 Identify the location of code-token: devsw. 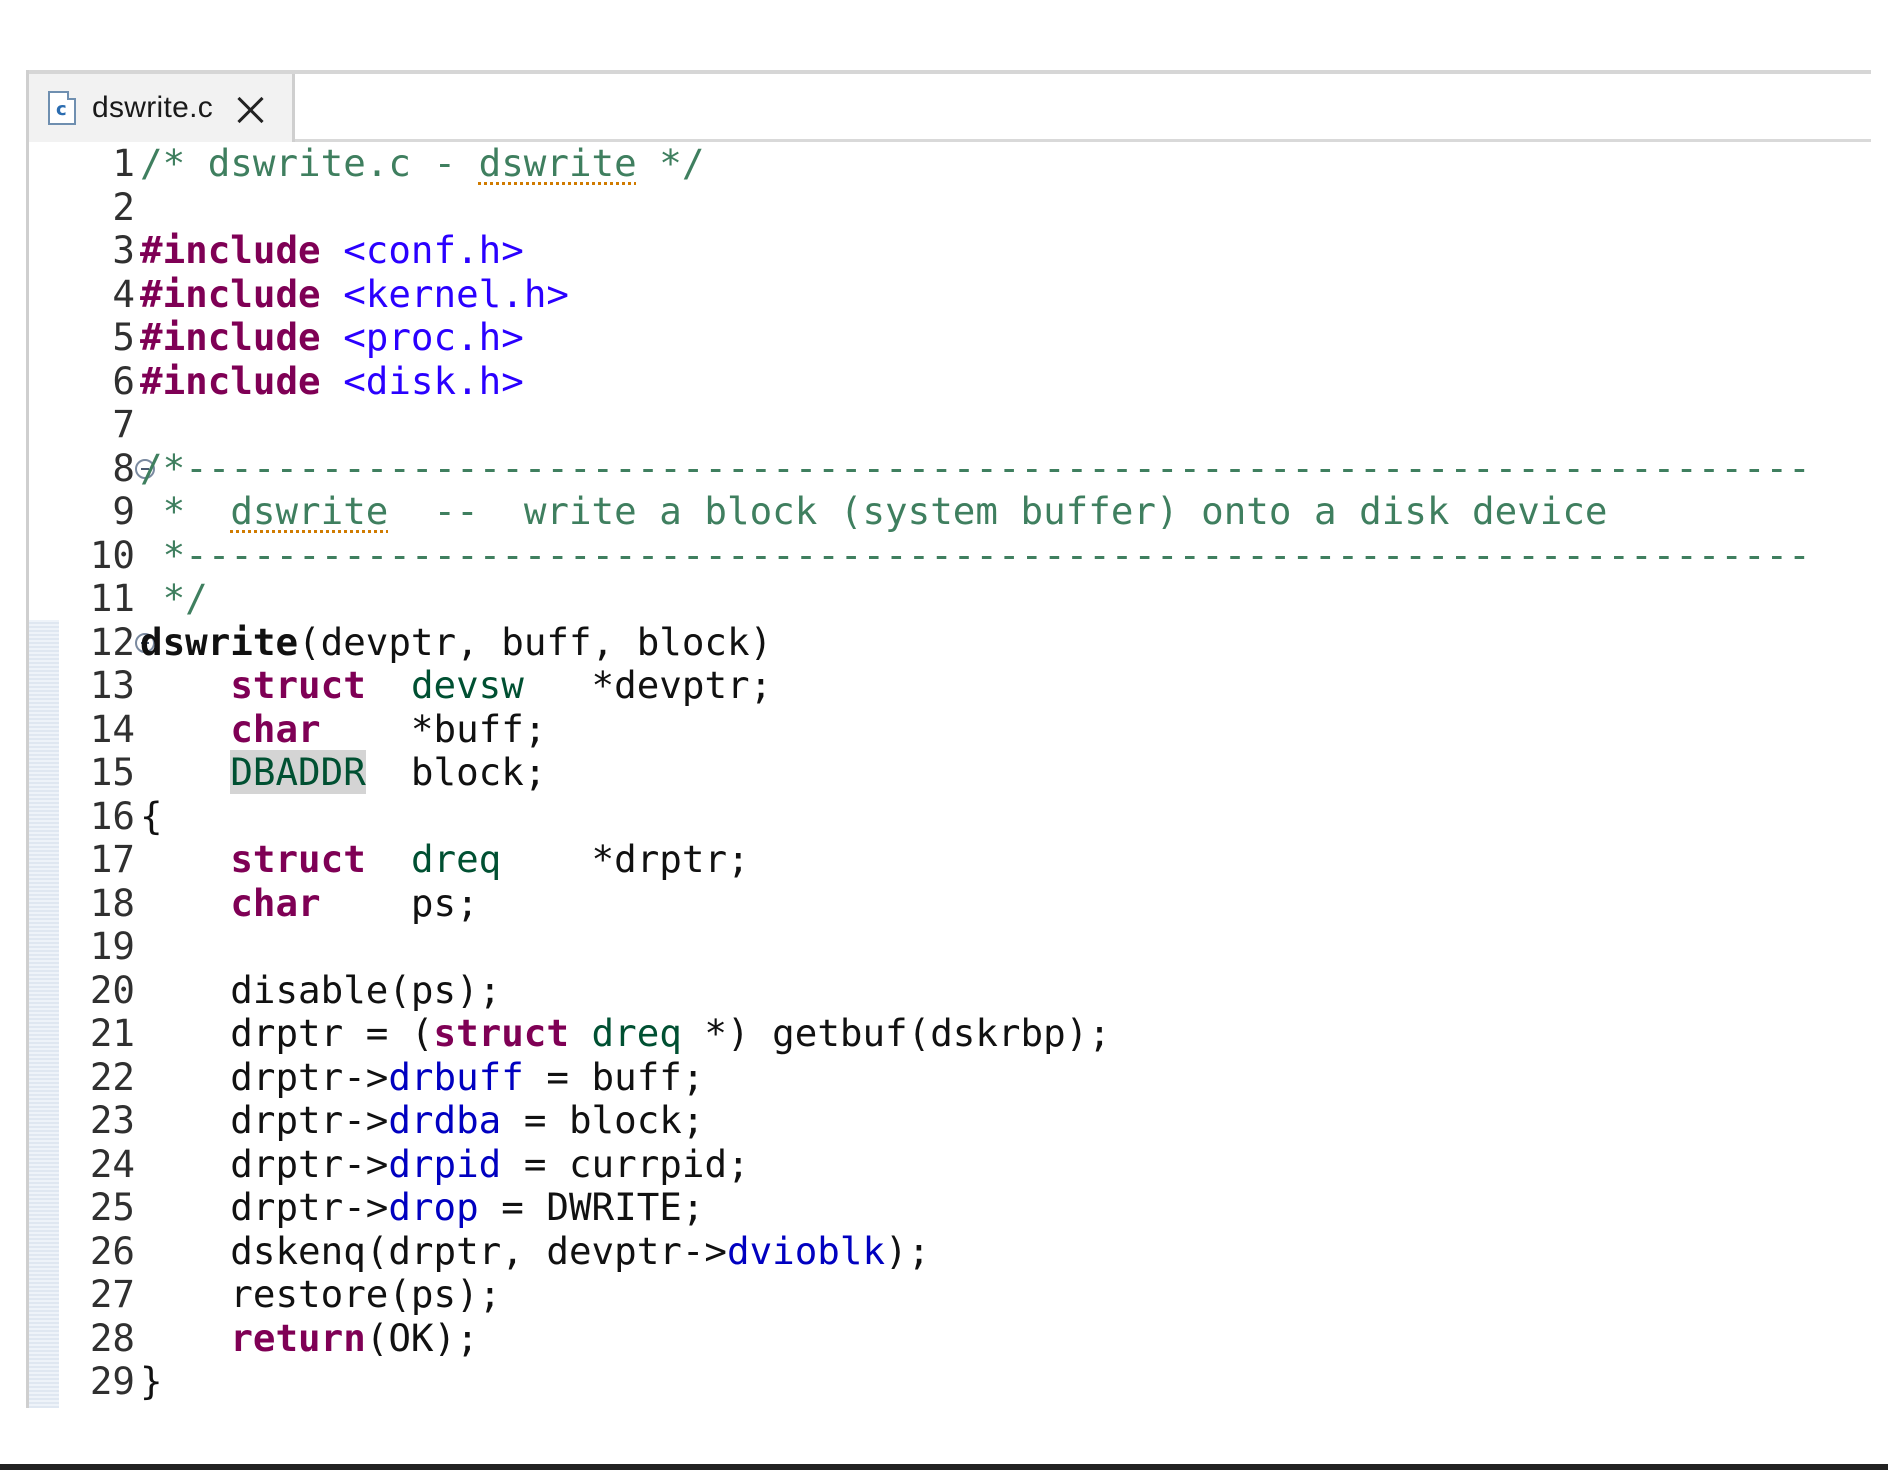
(467, 685).